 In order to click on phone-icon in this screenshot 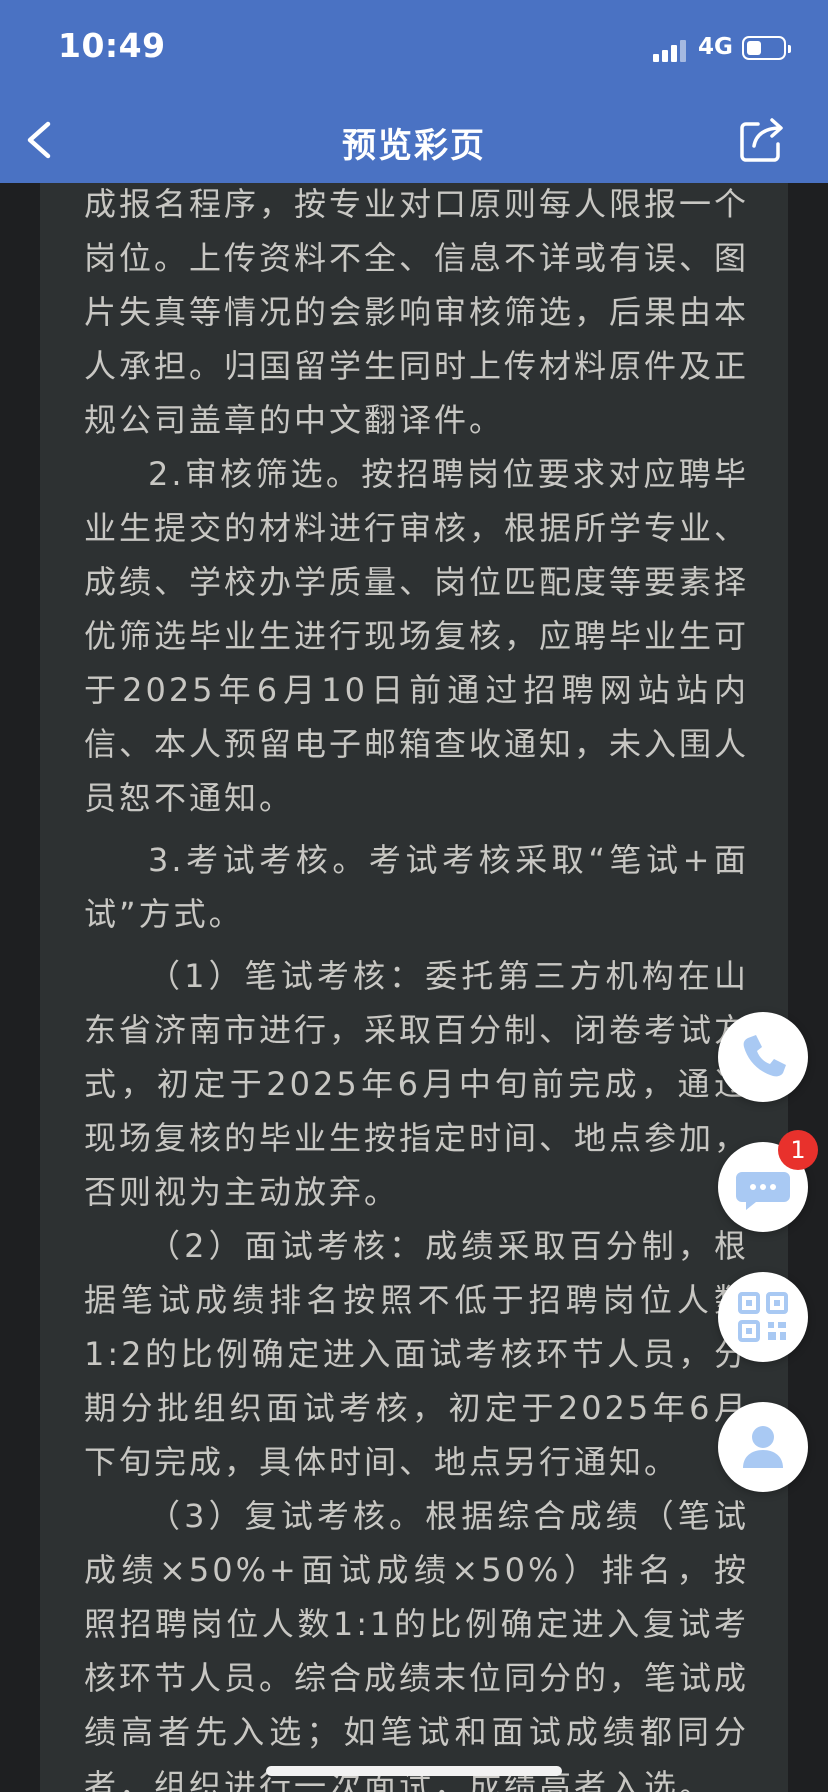, I will do `click(764, 1056)`.